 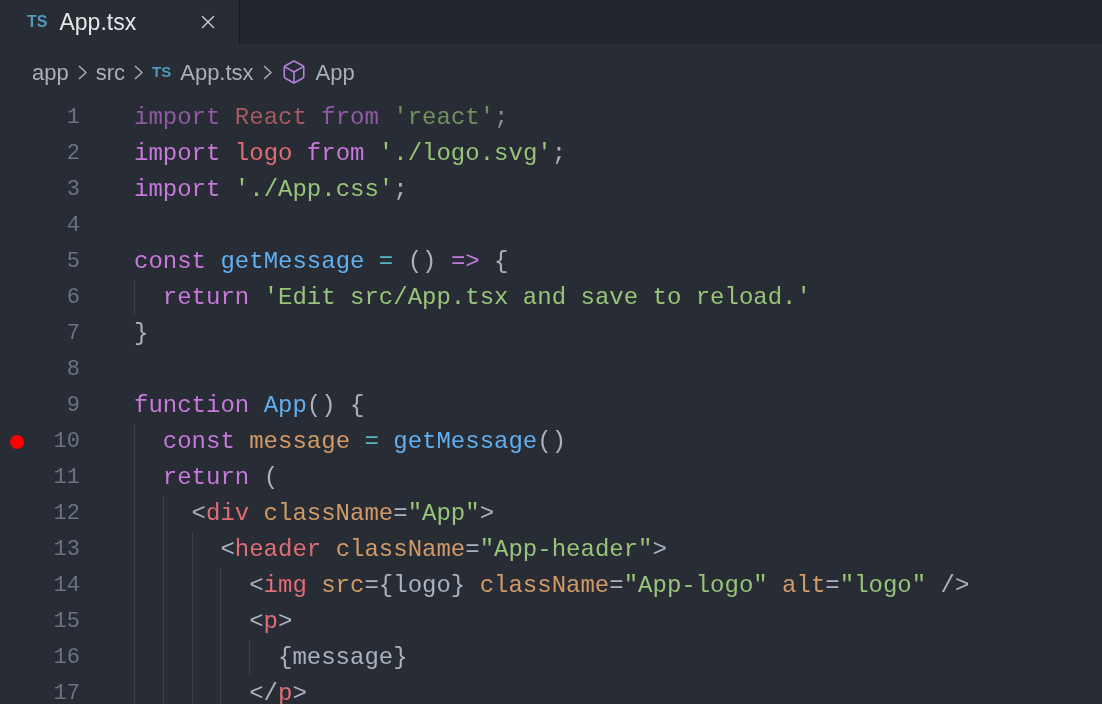 I want to click on code-line: {message}, so click(x=343, y=658).